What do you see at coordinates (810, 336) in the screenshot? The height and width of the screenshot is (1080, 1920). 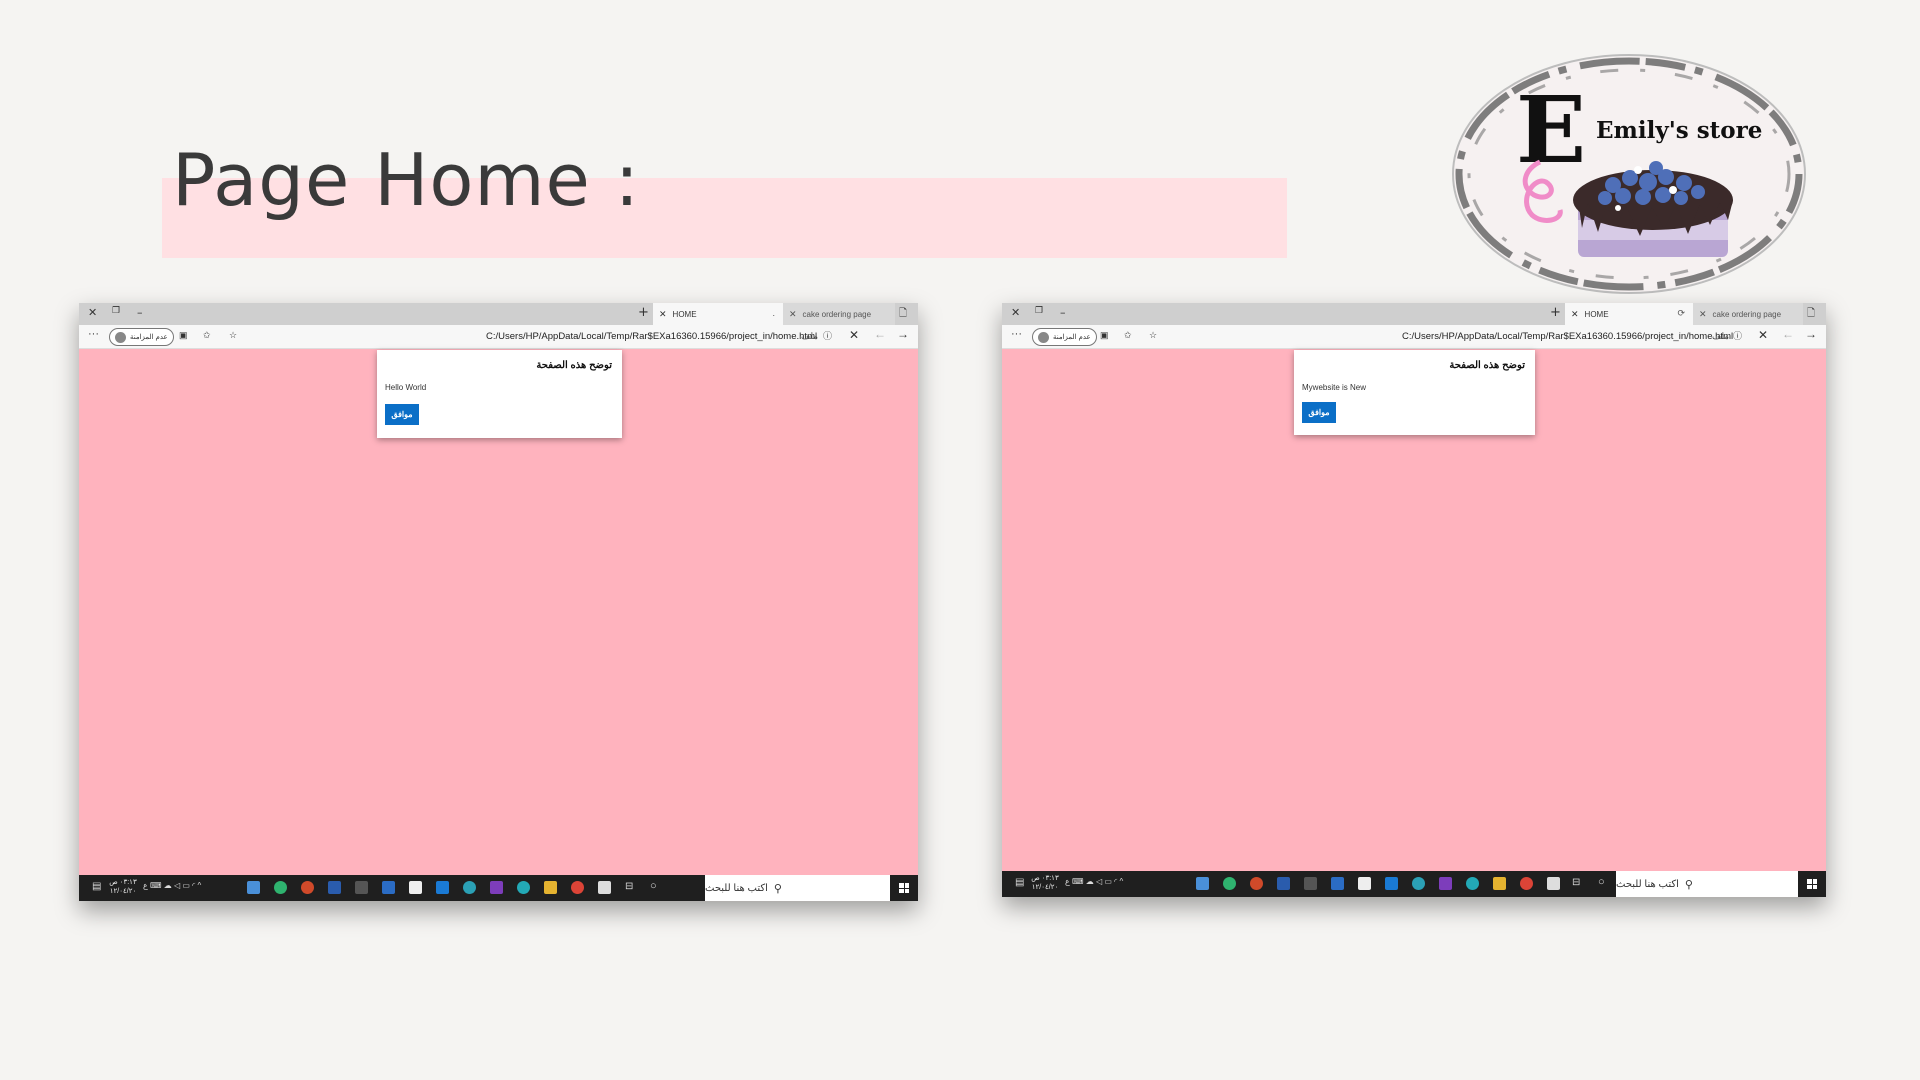 I see `file-label: ملف` at bounding box center [810, 336].